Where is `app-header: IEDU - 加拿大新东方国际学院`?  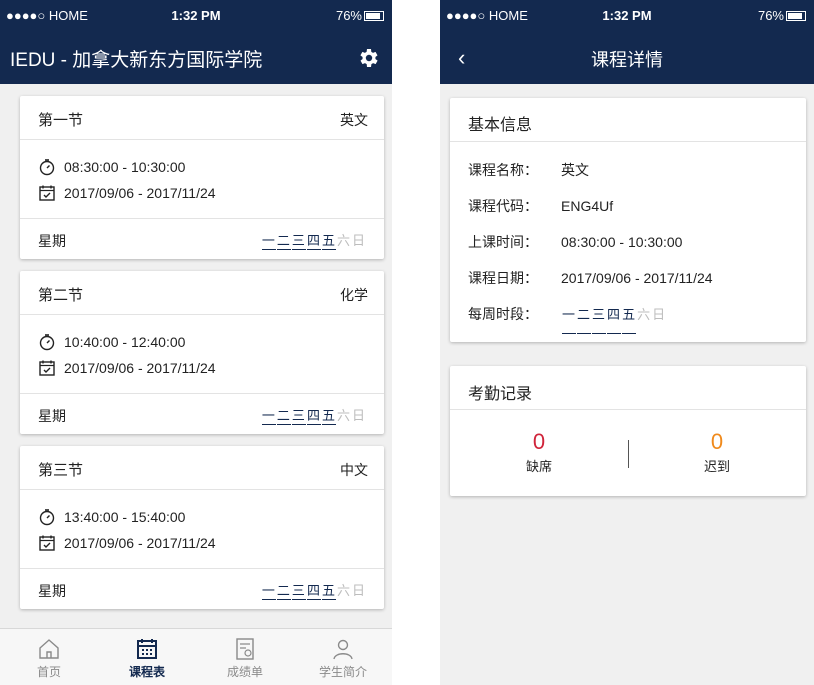 app-header: IEDU - 加拿大新东方国际学院 is located at coordinates (196, 58).